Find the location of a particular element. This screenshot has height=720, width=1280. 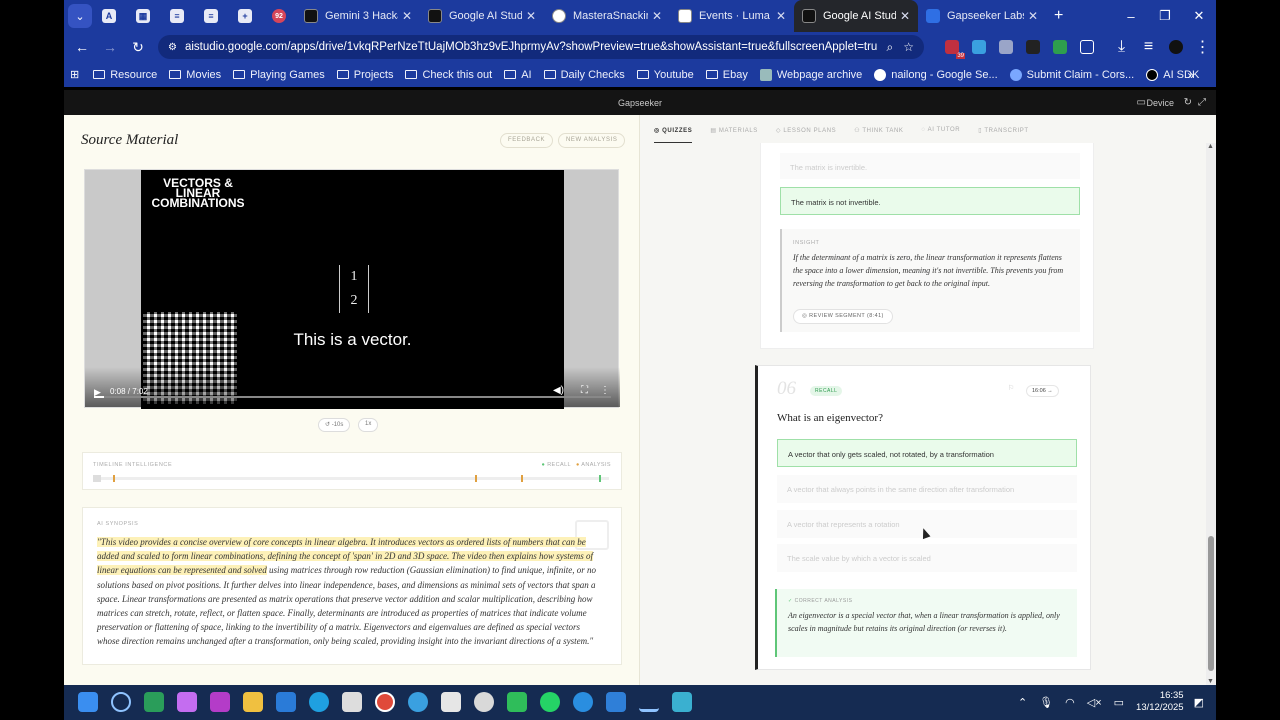

trello-icon is located at coordinates (286, 702).